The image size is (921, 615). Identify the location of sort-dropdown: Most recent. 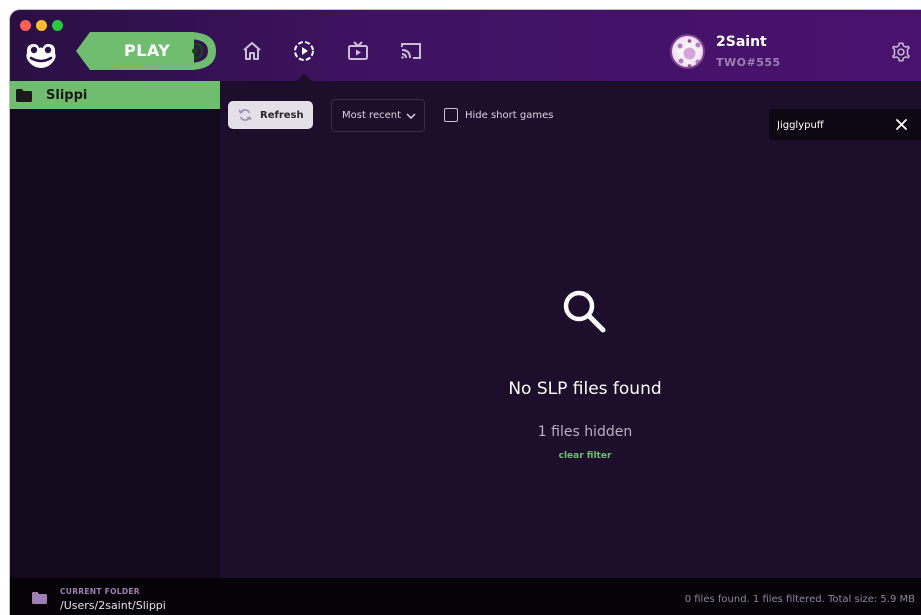
(378, 115).